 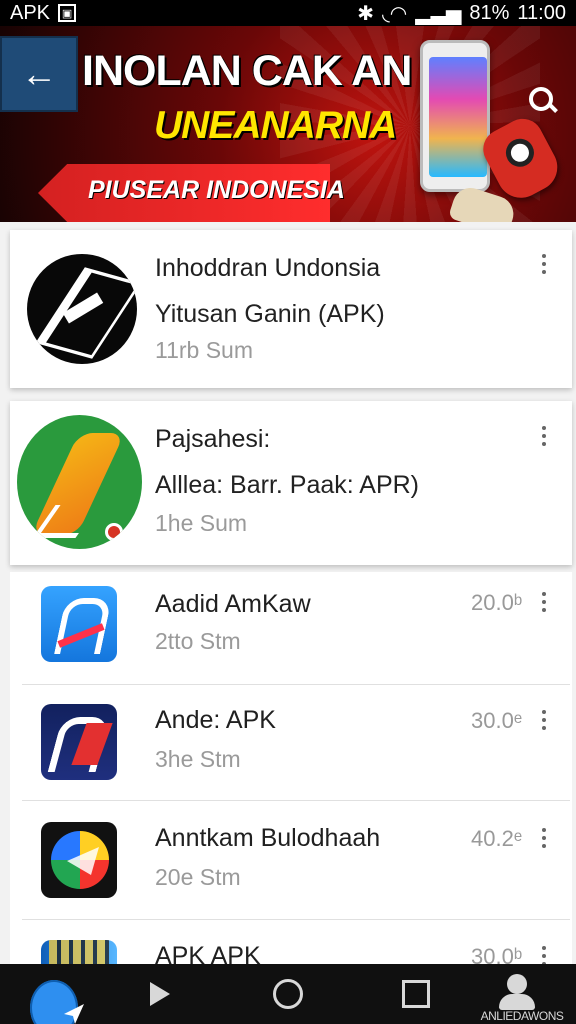 What do you see at coordinates (544, 720) in the screenshot?
I see `list-item-2-menu-icon` at bounding box center [544, 720].